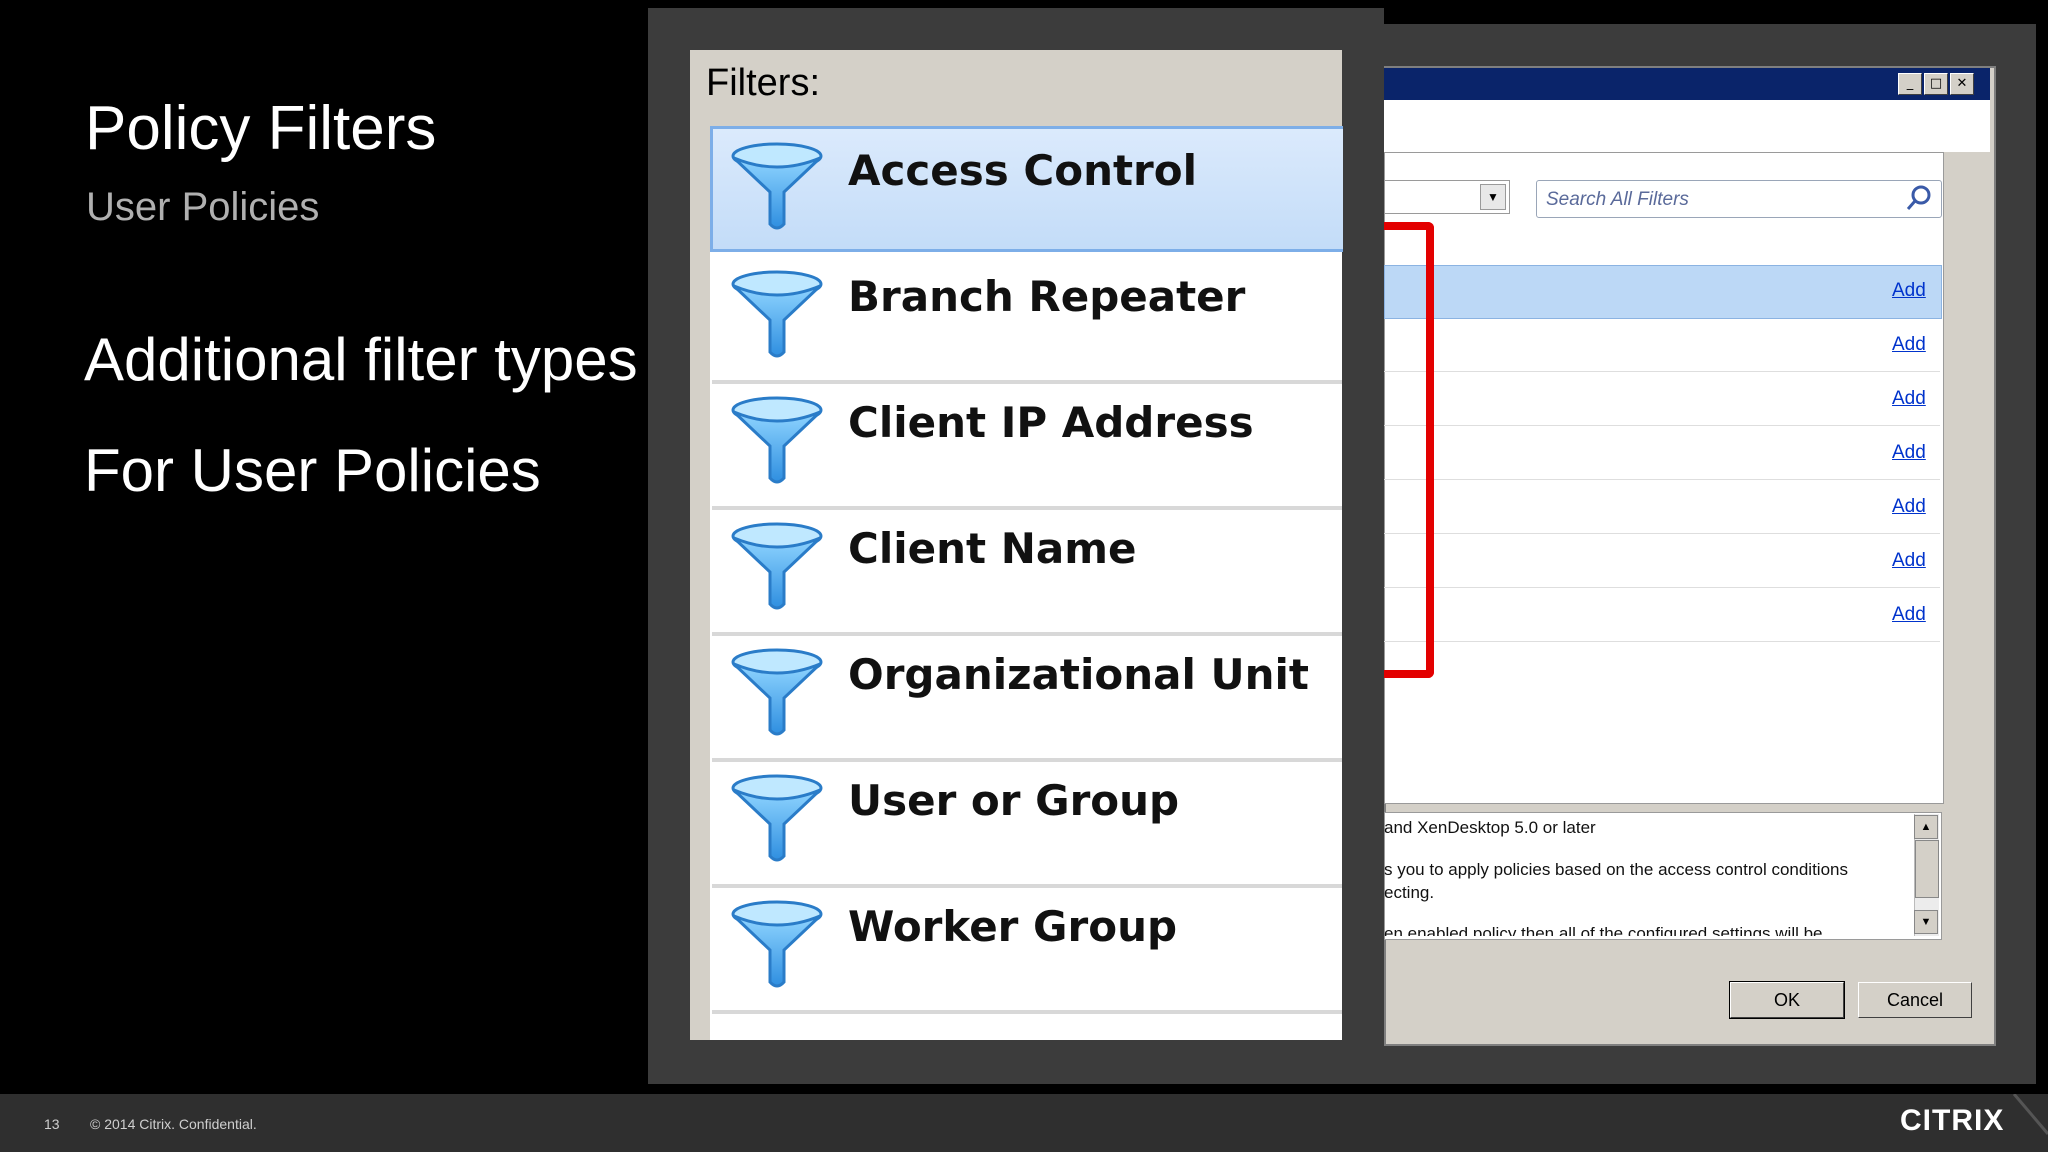 This screenshot has width=2048, height=1152. I want to click on bullet-additional-filter-types: Additional filter types, so click(361, 359).